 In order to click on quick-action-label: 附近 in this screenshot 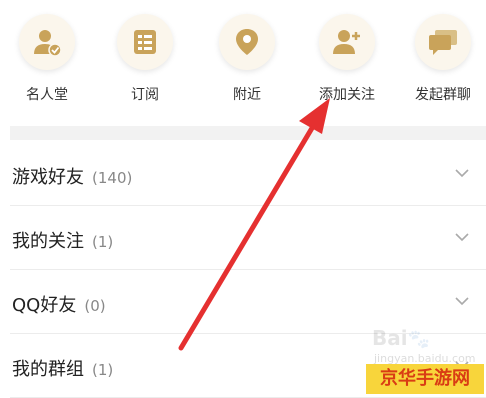, I will do `click(247, 95)`.